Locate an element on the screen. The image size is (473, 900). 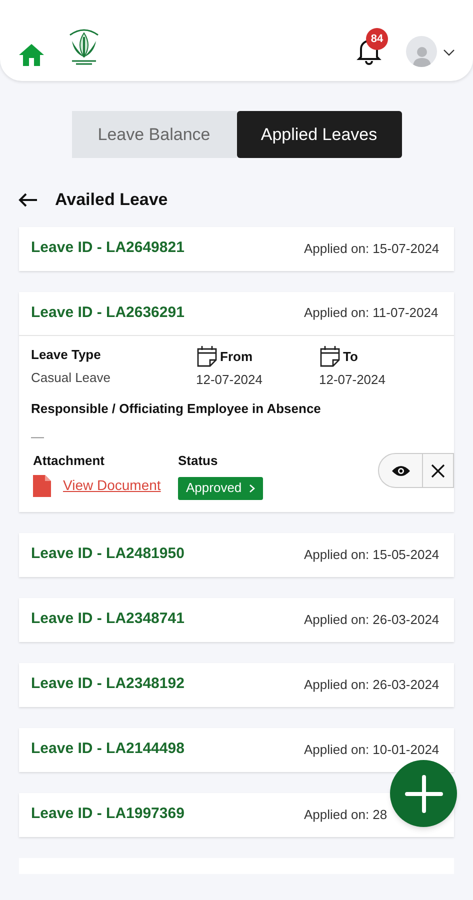
leave-id: Leave ID - LA2348192 is located at coordinates (107, 684).